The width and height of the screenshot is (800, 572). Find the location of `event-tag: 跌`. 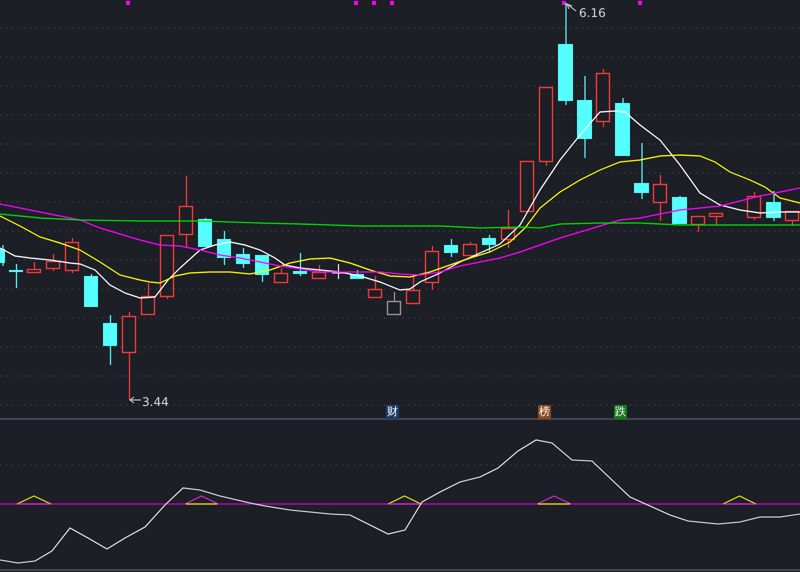

event-tag: 跌 is located at coordinates (620, 412).